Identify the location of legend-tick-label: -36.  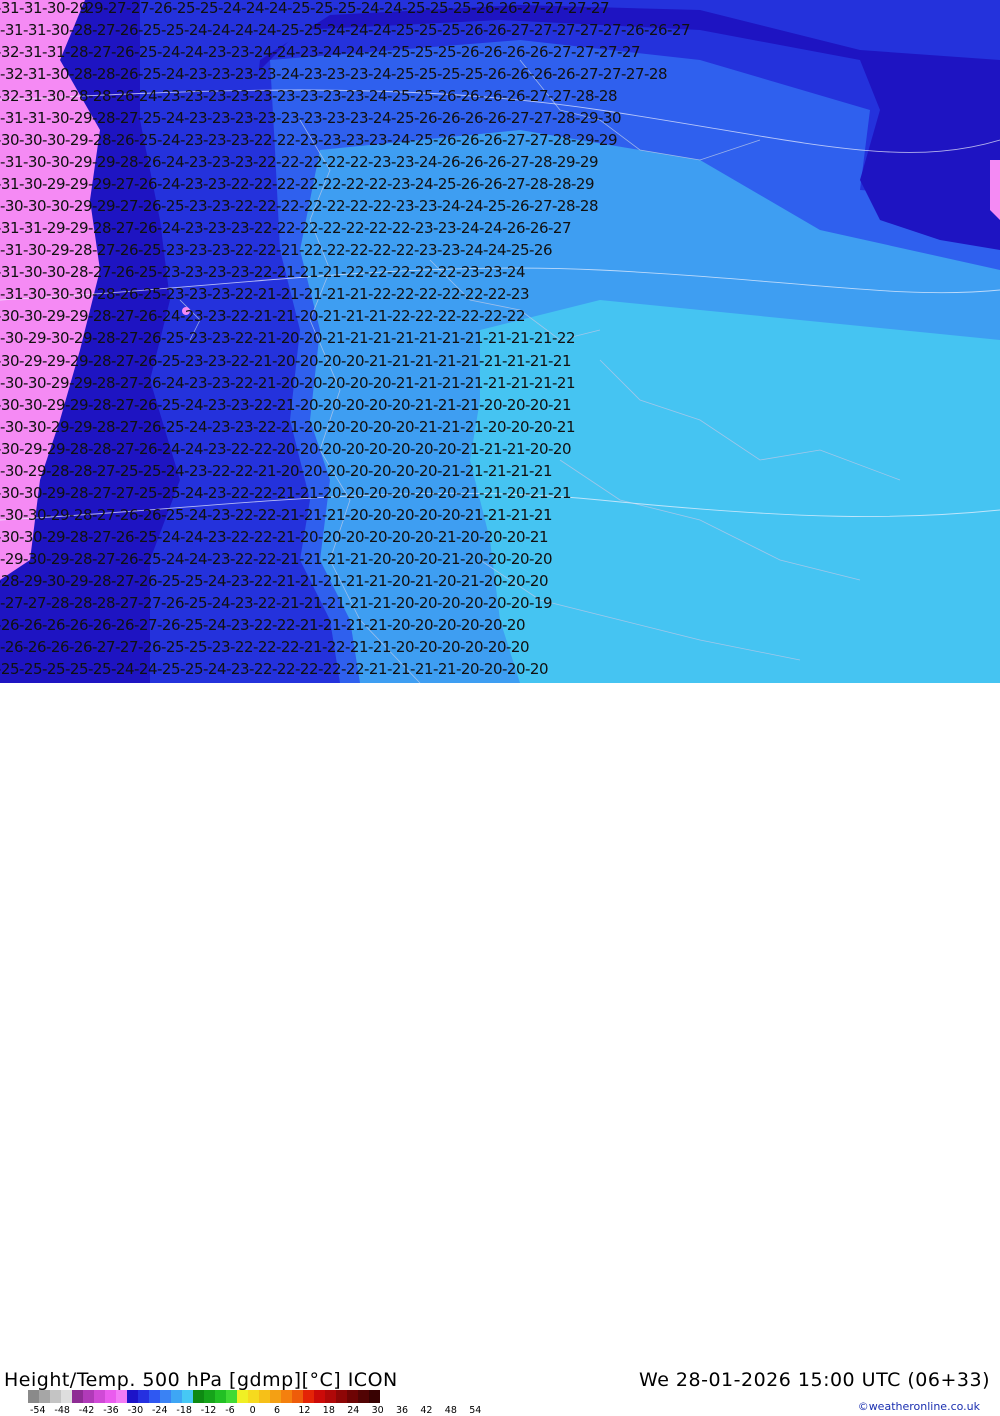
(111, 1410).